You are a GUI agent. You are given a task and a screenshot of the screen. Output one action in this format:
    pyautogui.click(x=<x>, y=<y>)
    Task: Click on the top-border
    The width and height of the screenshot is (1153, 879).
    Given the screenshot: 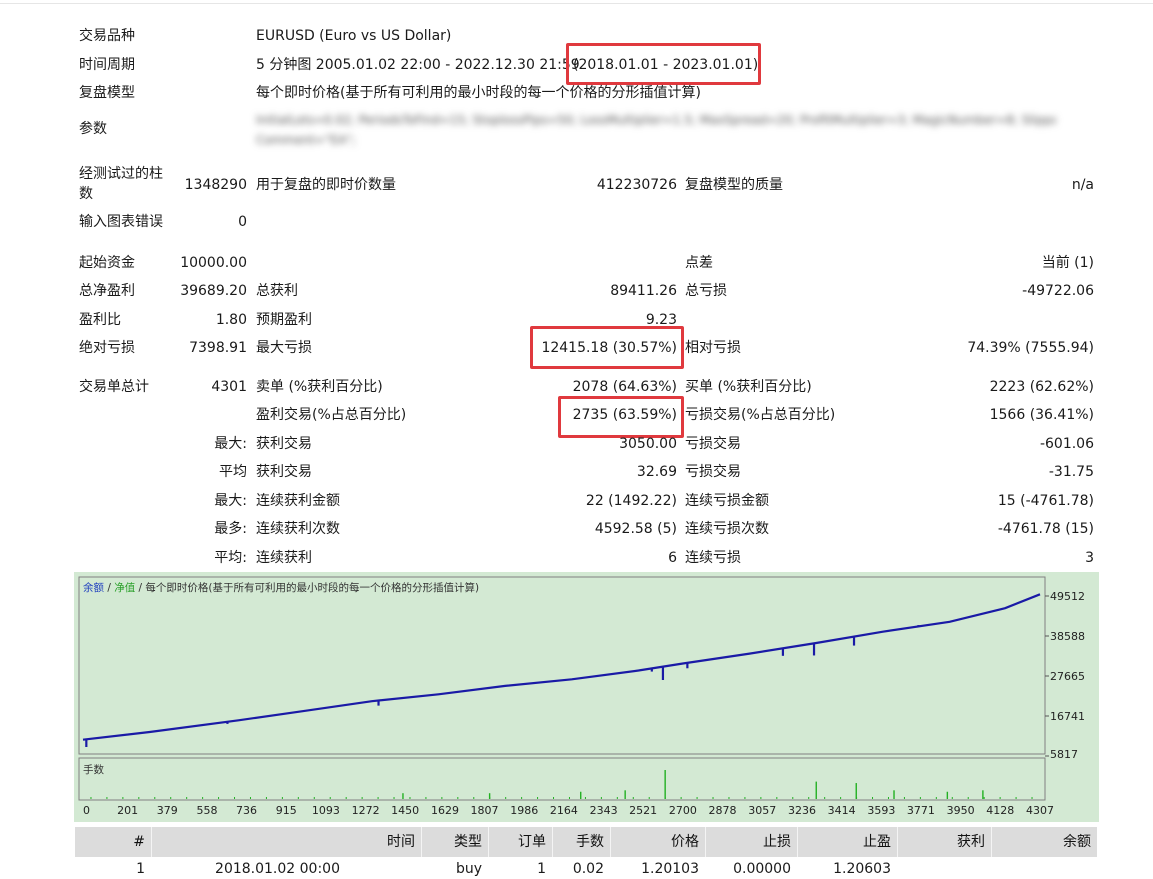 What is the action you would take?
    pyautogui.click(x=576, y=2)
    